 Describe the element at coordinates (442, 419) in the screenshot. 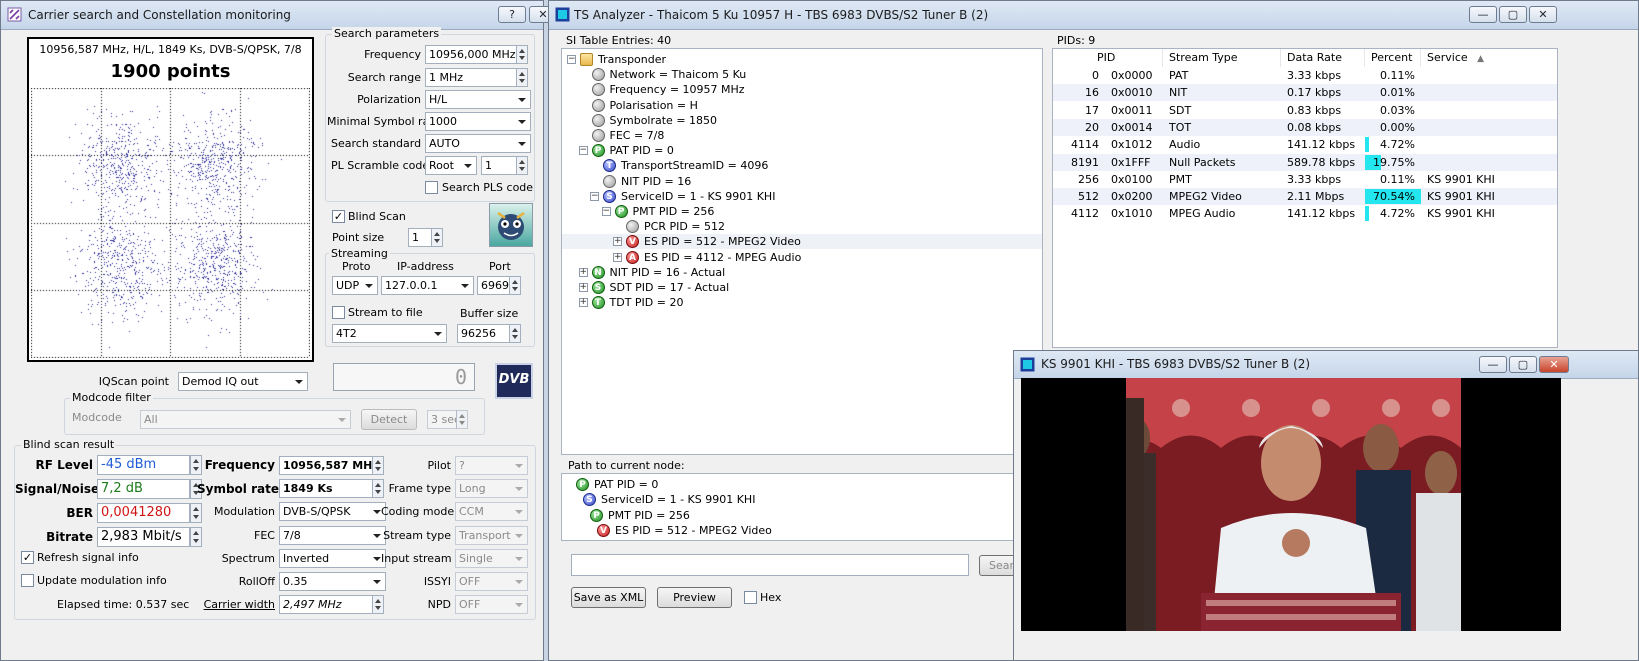

I see `detect-time-input: 3 sec` at that location.